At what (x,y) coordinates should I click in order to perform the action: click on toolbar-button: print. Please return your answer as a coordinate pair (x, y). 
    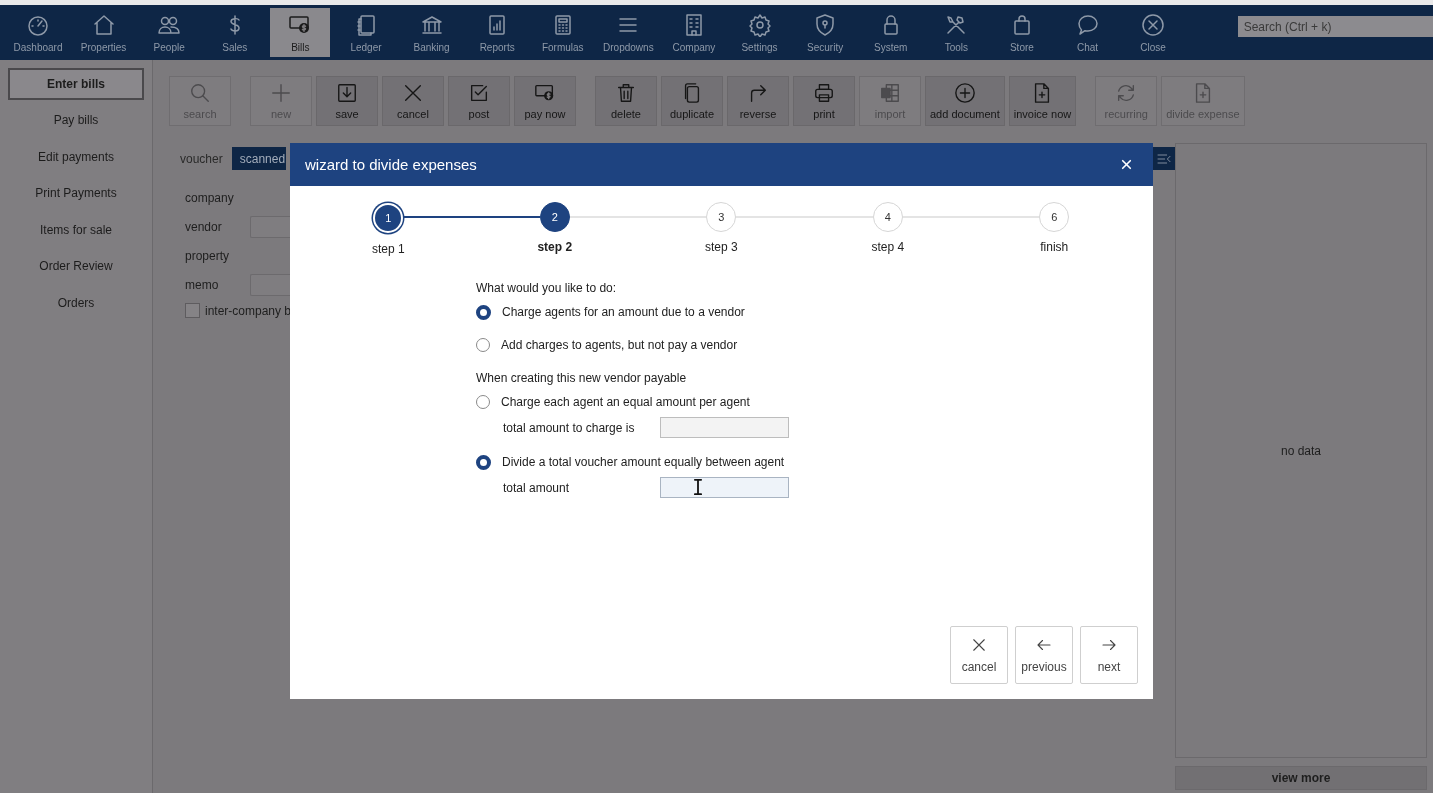
    Looking at the image, I should click on (824, 101).